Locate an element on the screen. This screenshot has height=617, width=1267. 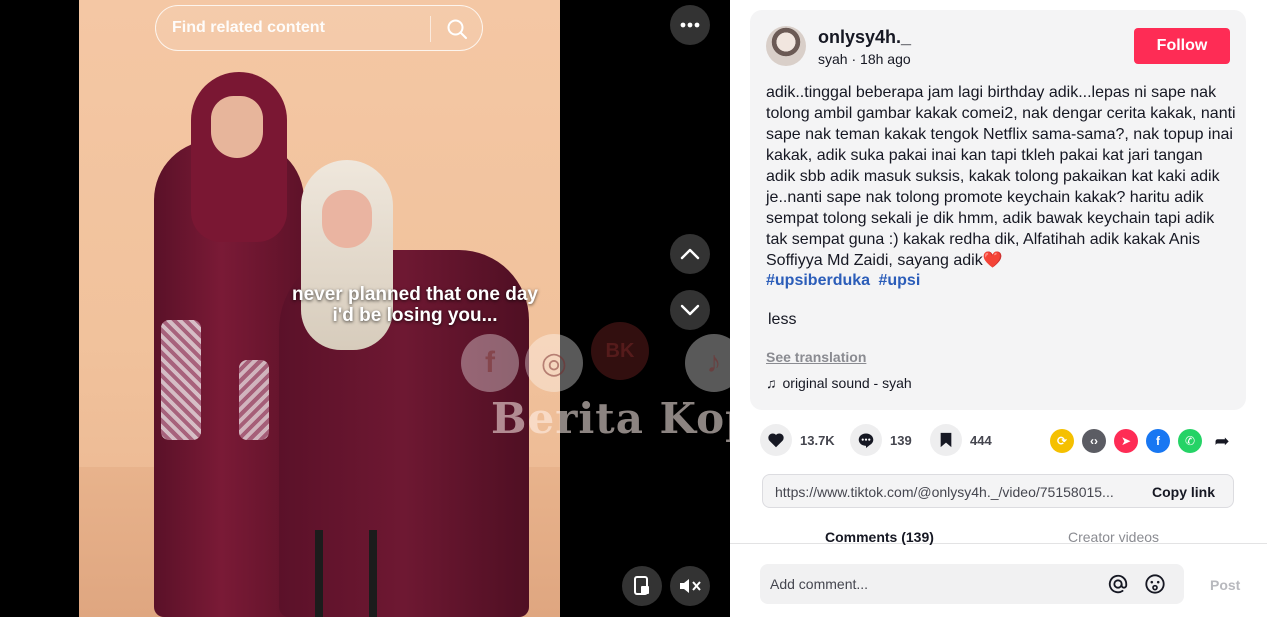
more-options-button is located at coordinates (690, 25).